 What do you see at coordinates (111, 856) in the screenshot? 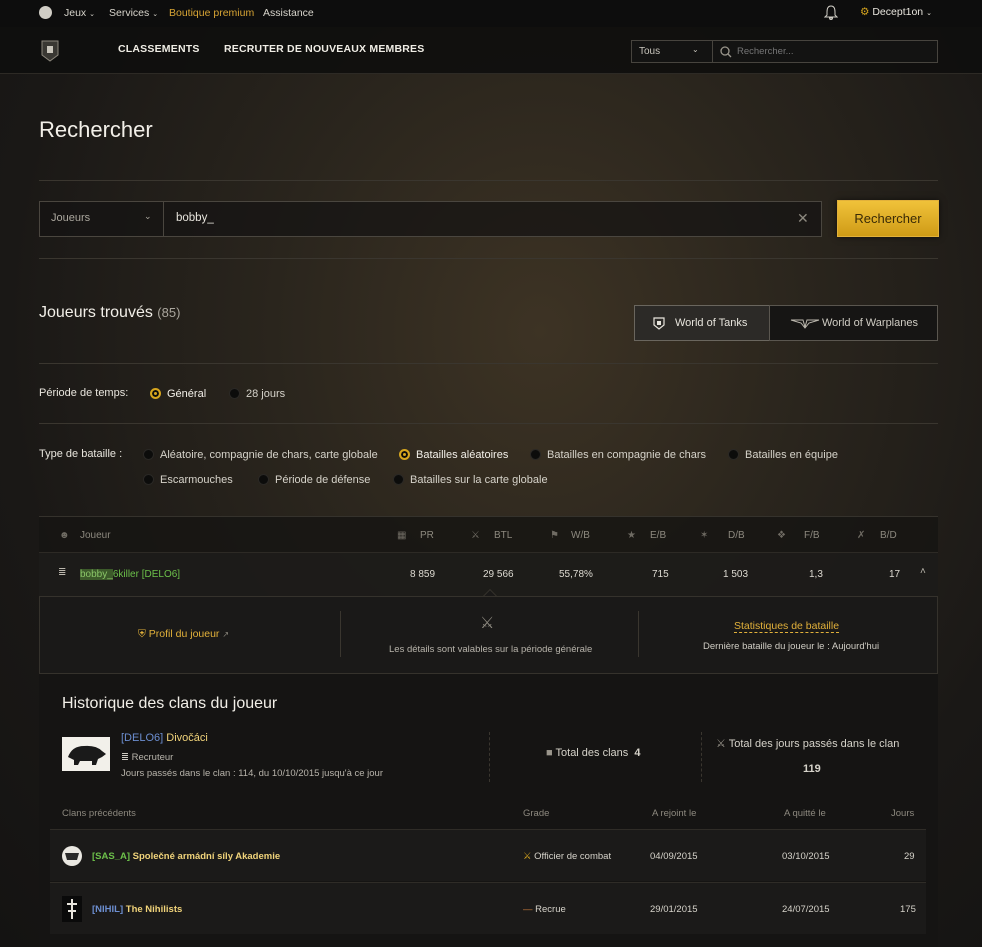
I see `clan-tag: [SAS_A]` at bounding box center [111, 856].